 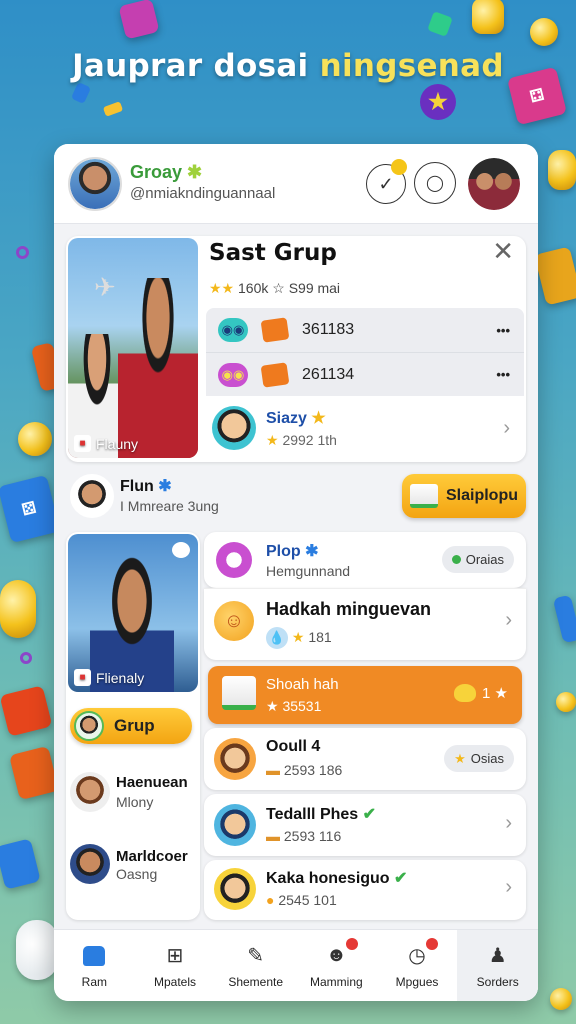 I want to click on profile-avatar, so click(x=92, y=496).